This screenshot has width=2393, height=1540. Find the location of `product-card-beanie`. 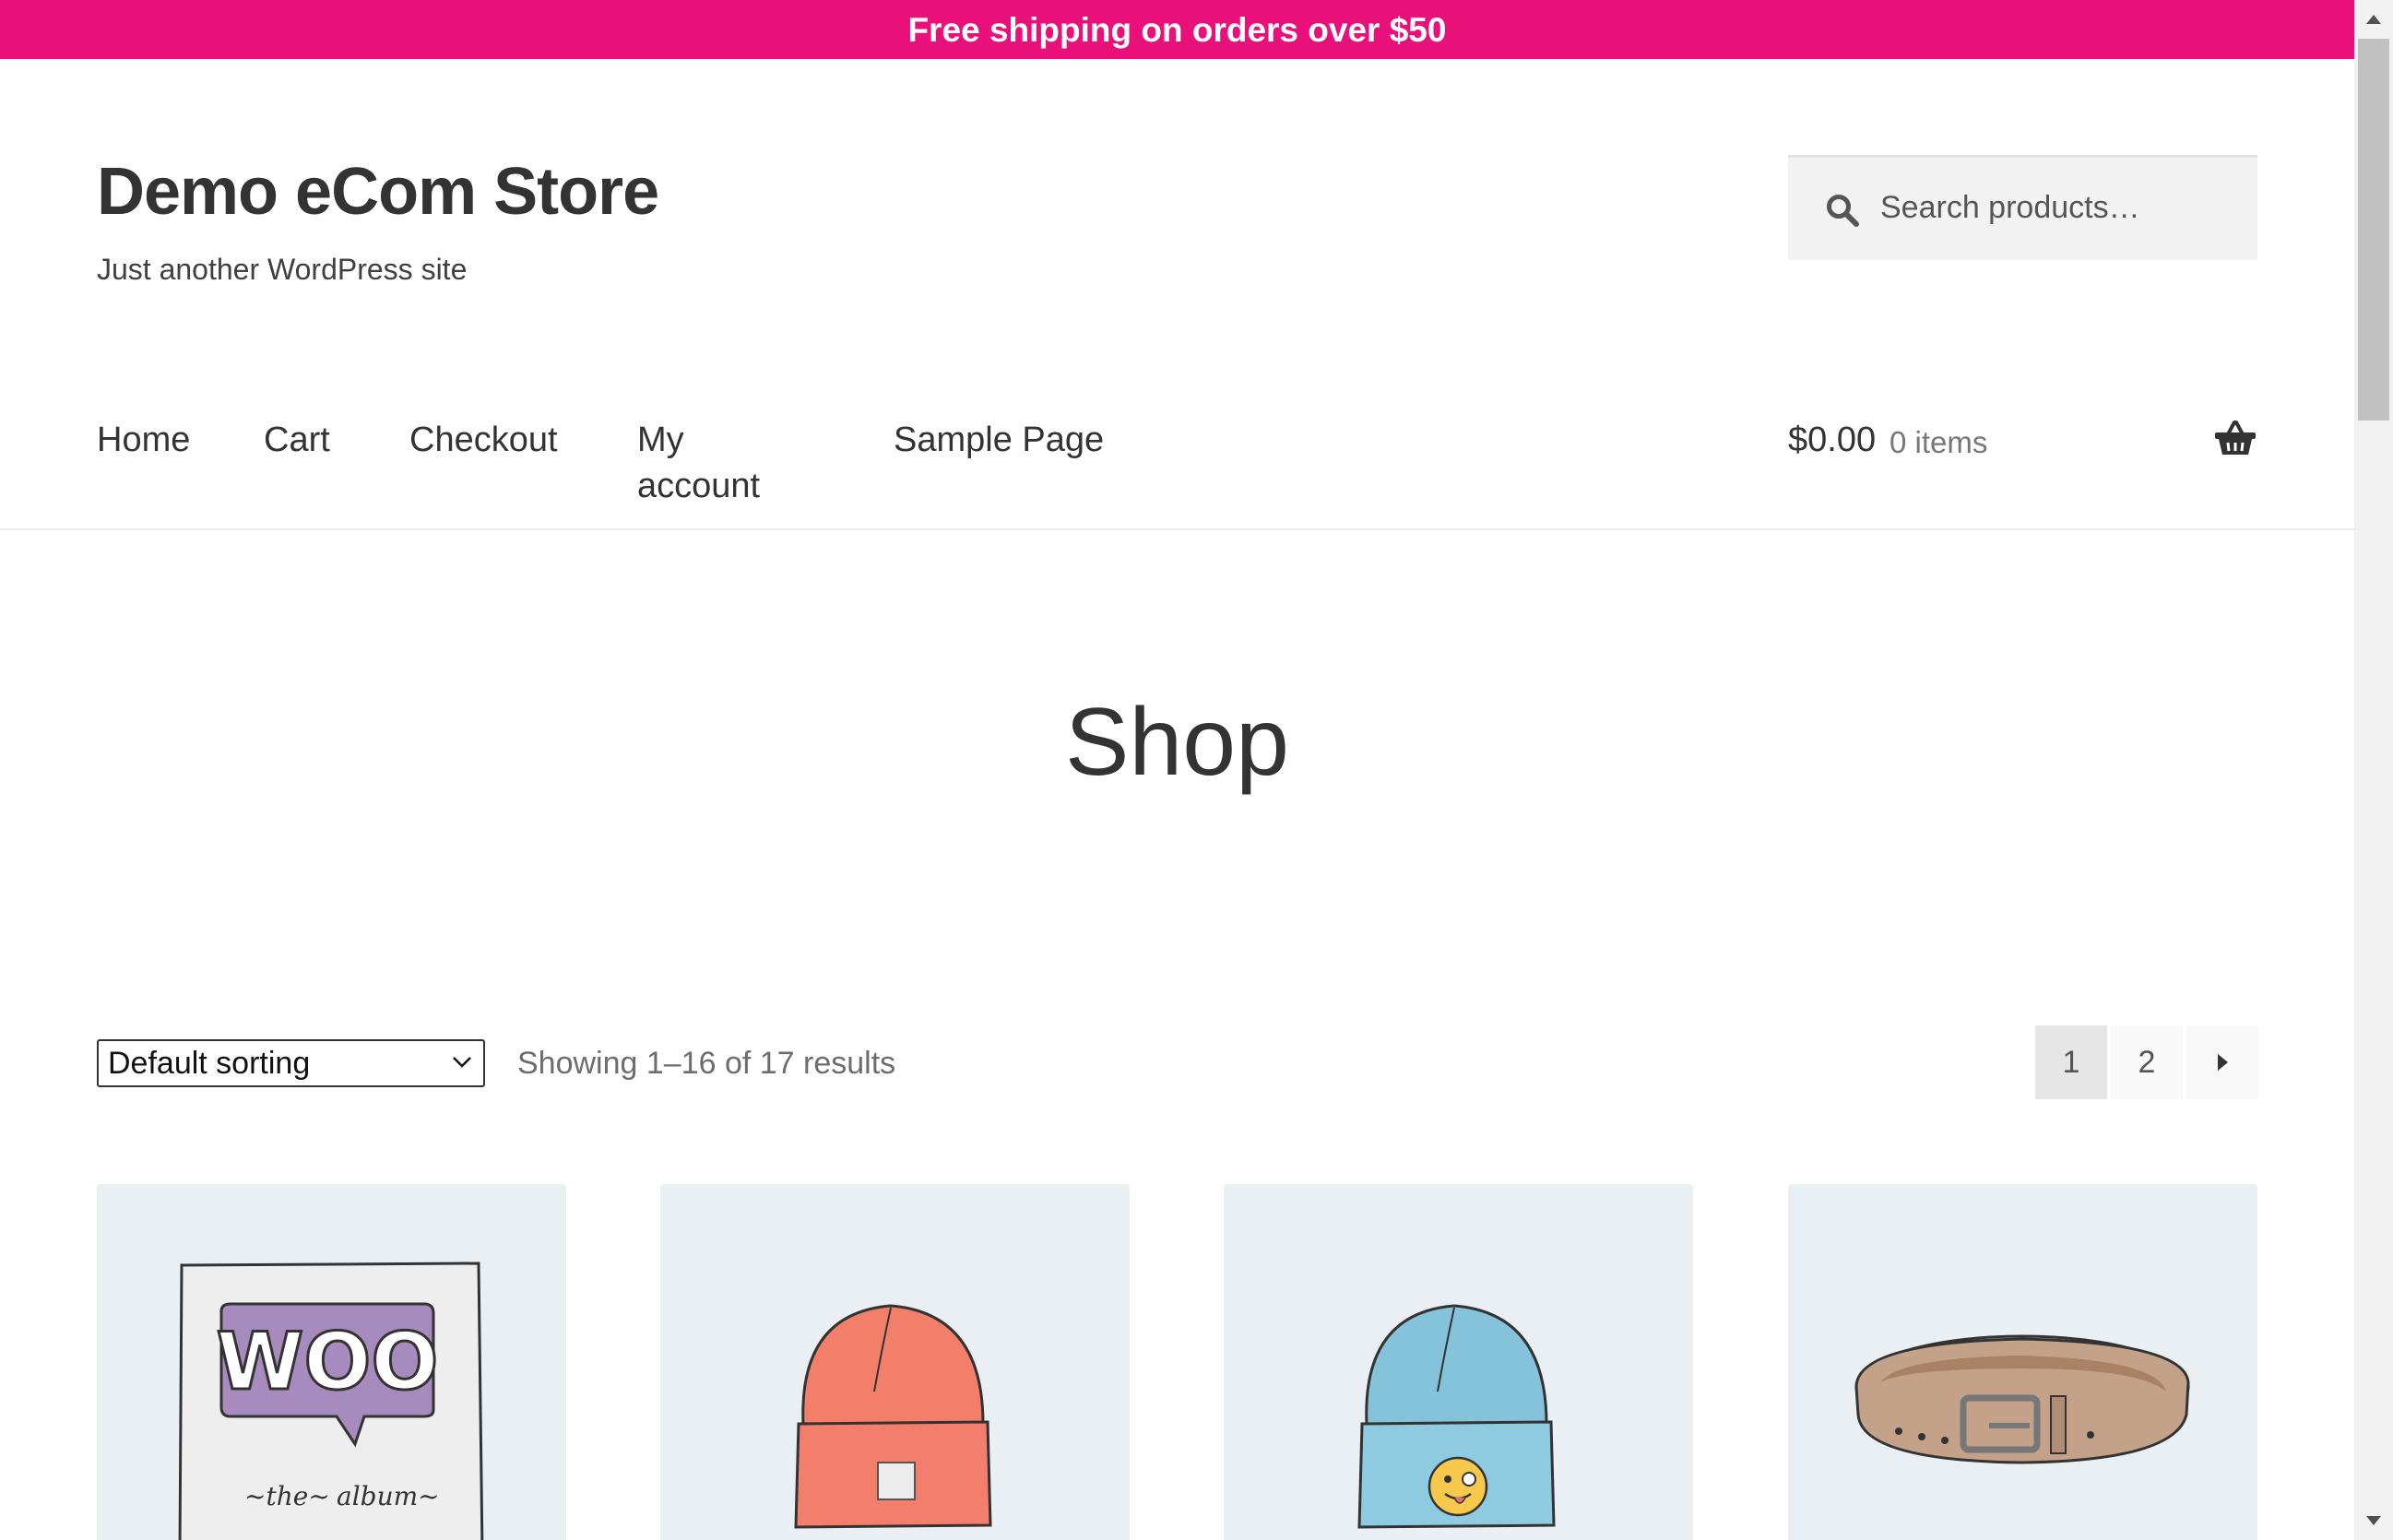

product-card-beanie is located at coordinates (895, 1362).